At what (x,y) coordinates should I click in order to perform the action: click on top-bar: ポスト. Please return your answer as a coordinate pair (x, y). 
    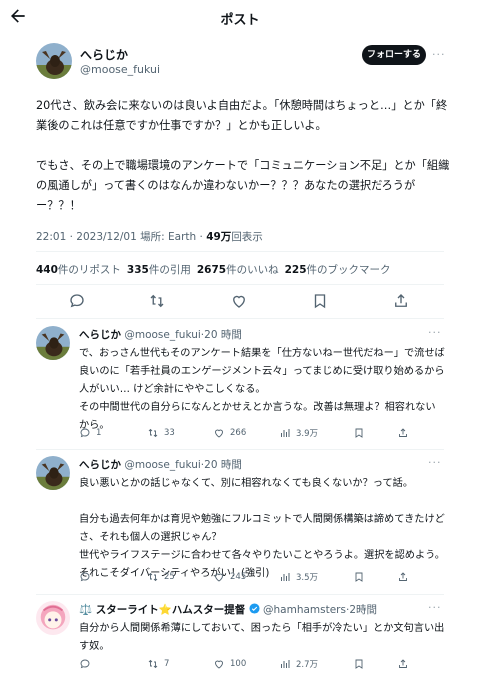
    Looking at the image, I should click on (240, 17).